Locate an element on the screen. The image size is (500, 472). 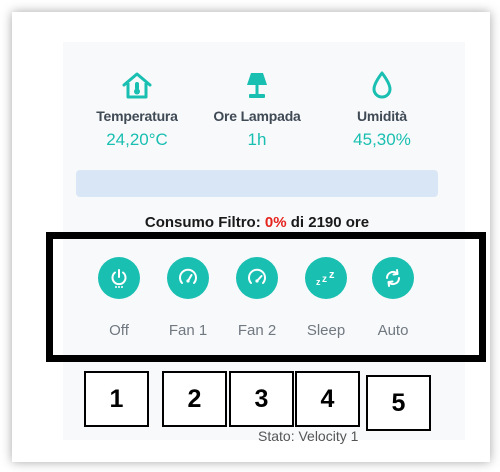
filter-consumption-suffix: di 2190 ore is located at coordinates (328, 222).